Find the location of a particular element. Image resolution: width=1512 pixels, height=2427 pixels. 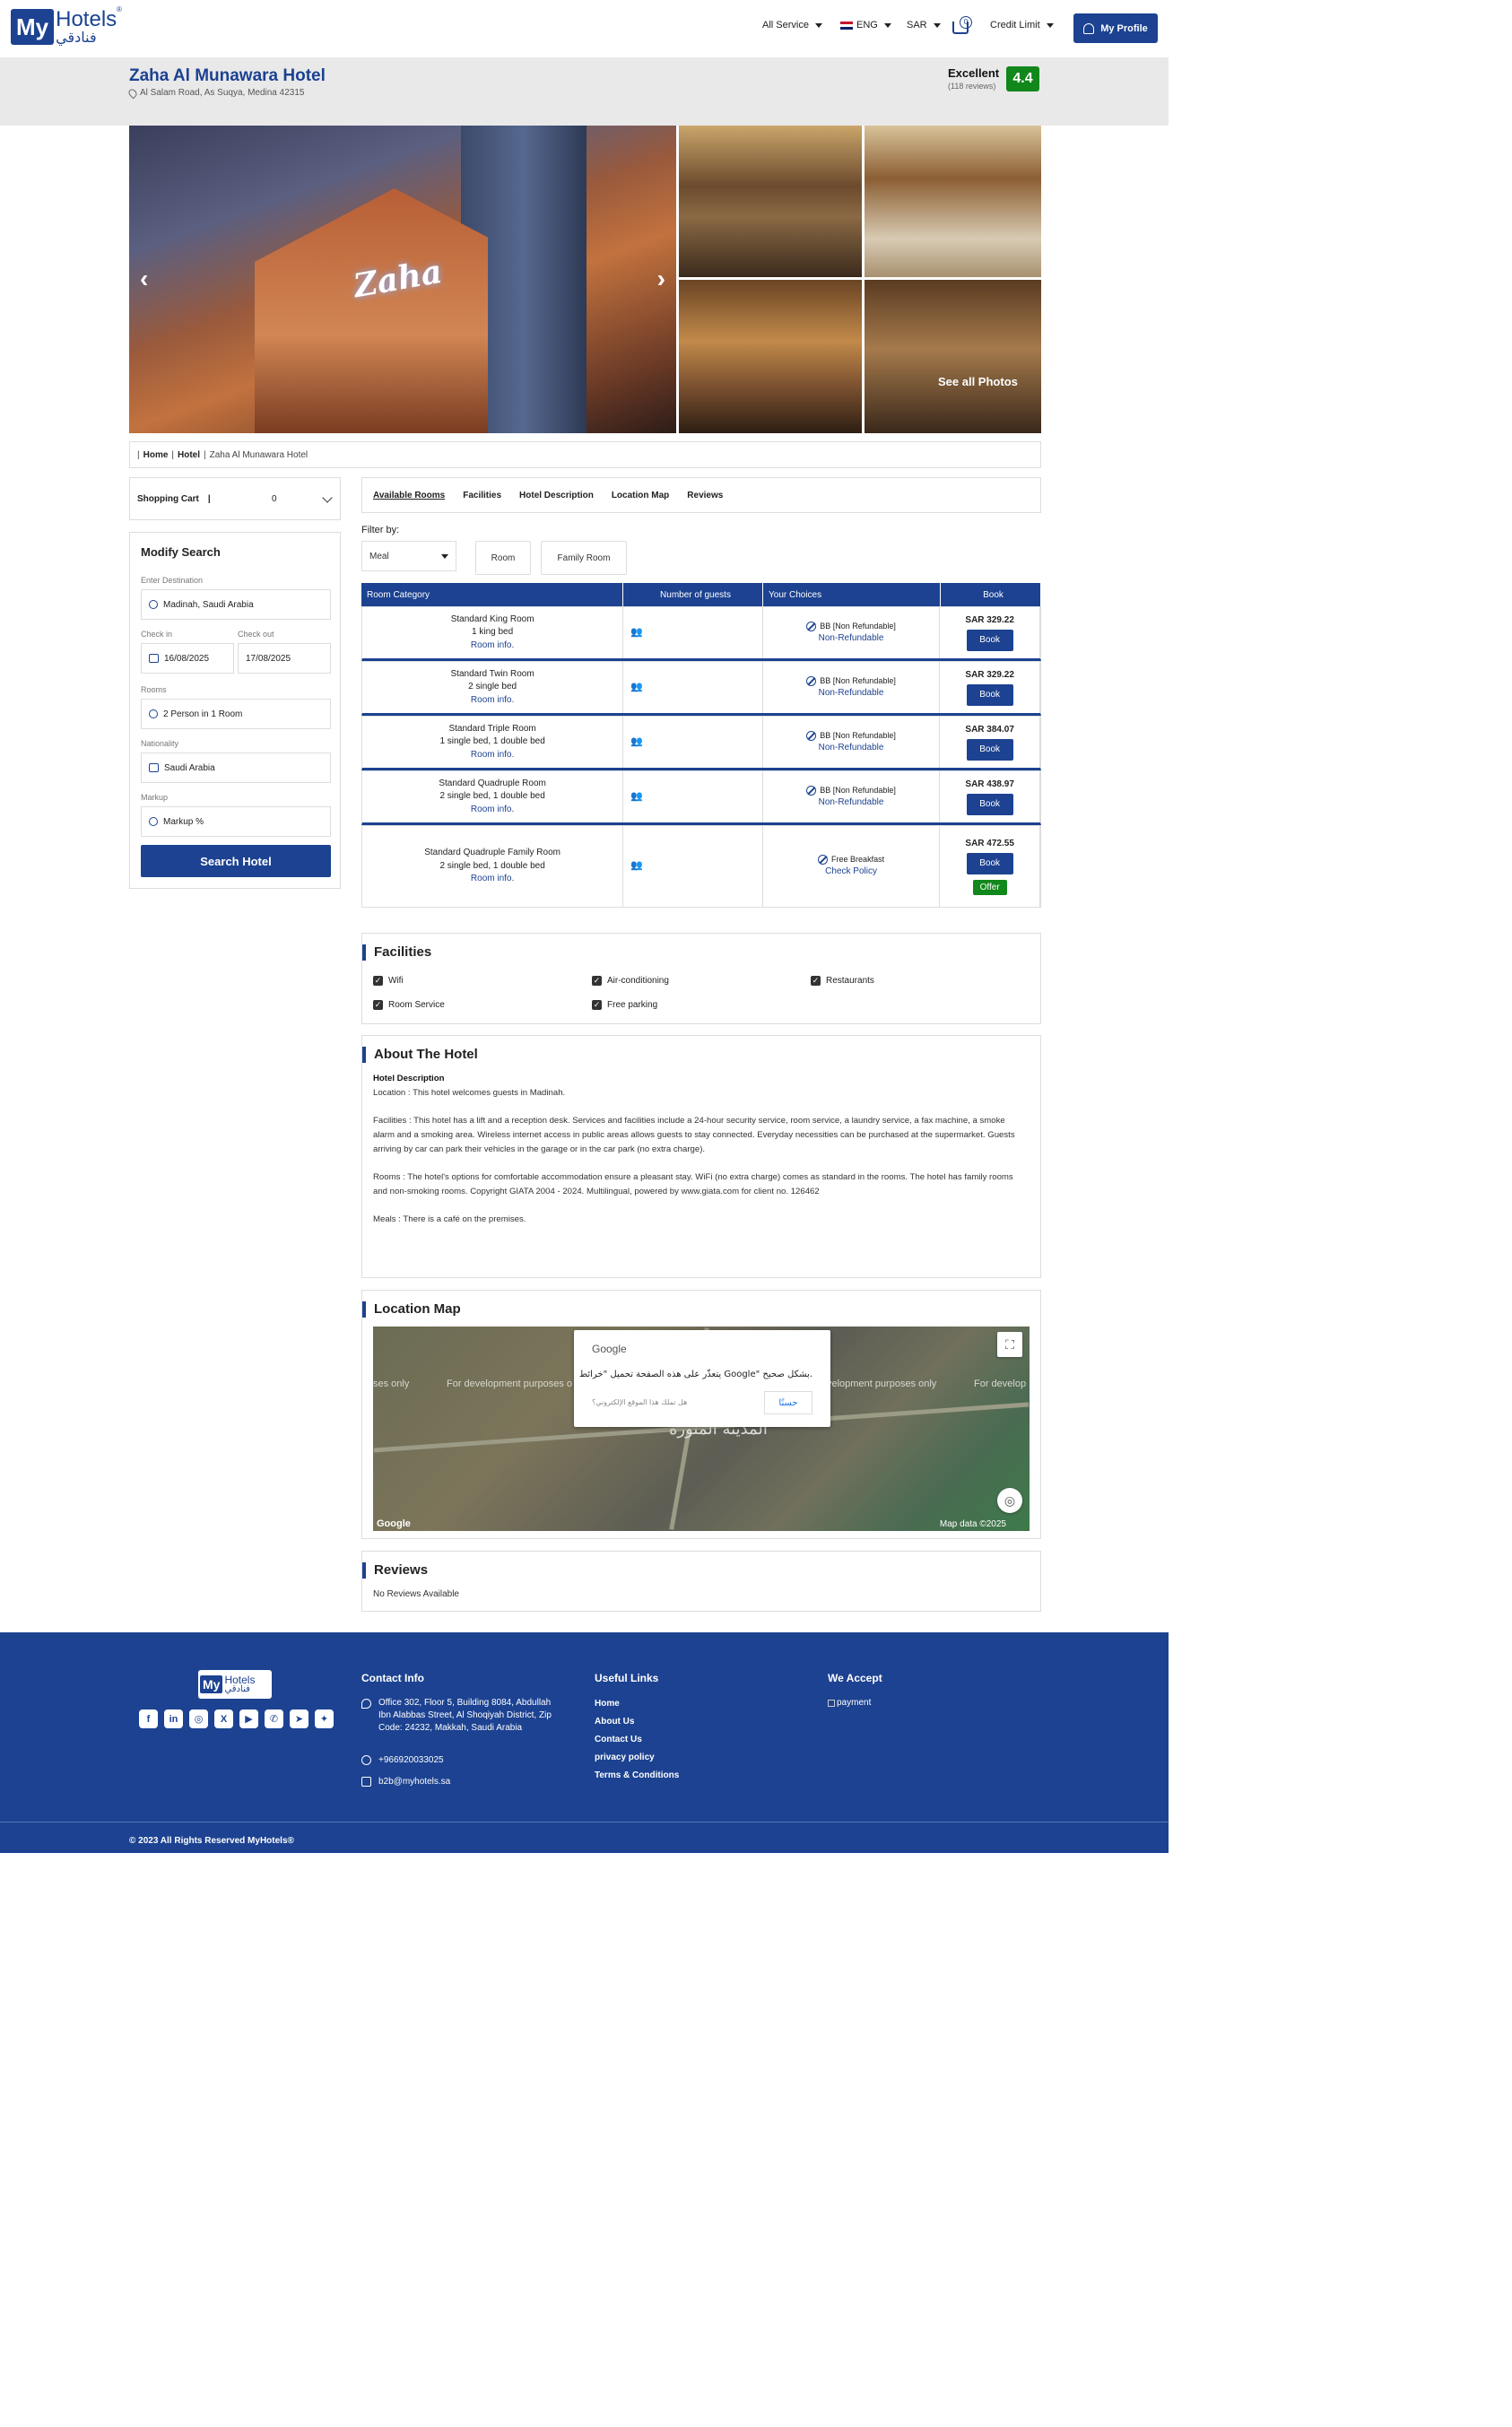

telegram-icon: ➤ is located at coordinates (299, 1718).